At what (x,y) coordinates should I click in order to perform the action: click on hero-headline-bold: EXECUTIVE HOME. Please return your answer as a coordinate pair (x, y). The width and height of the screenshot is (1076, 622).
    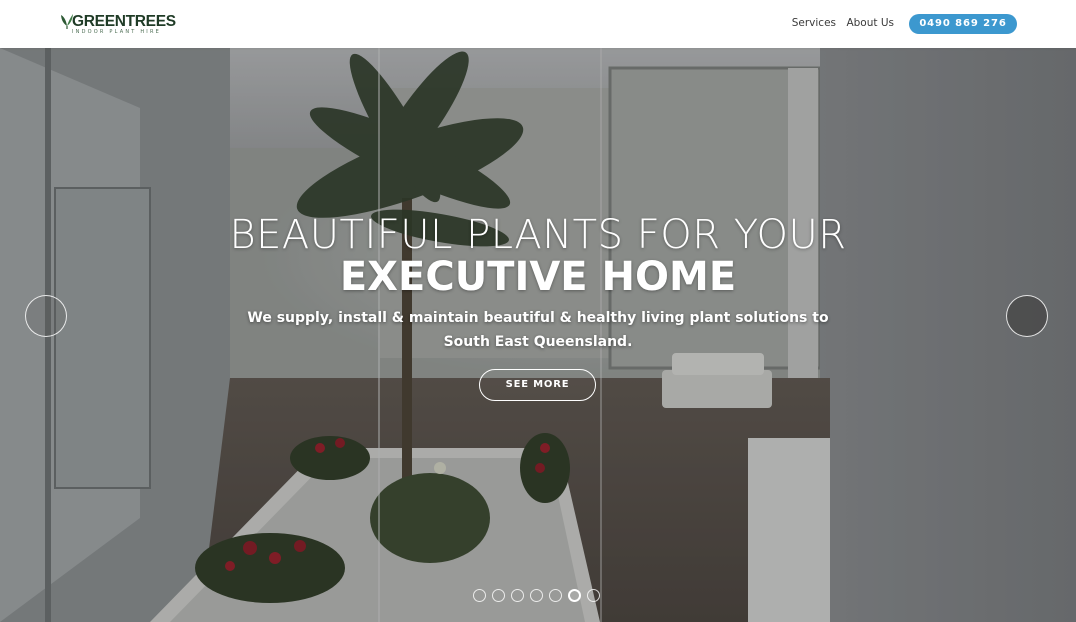
    Looking at the image, I should click on (538, 277).